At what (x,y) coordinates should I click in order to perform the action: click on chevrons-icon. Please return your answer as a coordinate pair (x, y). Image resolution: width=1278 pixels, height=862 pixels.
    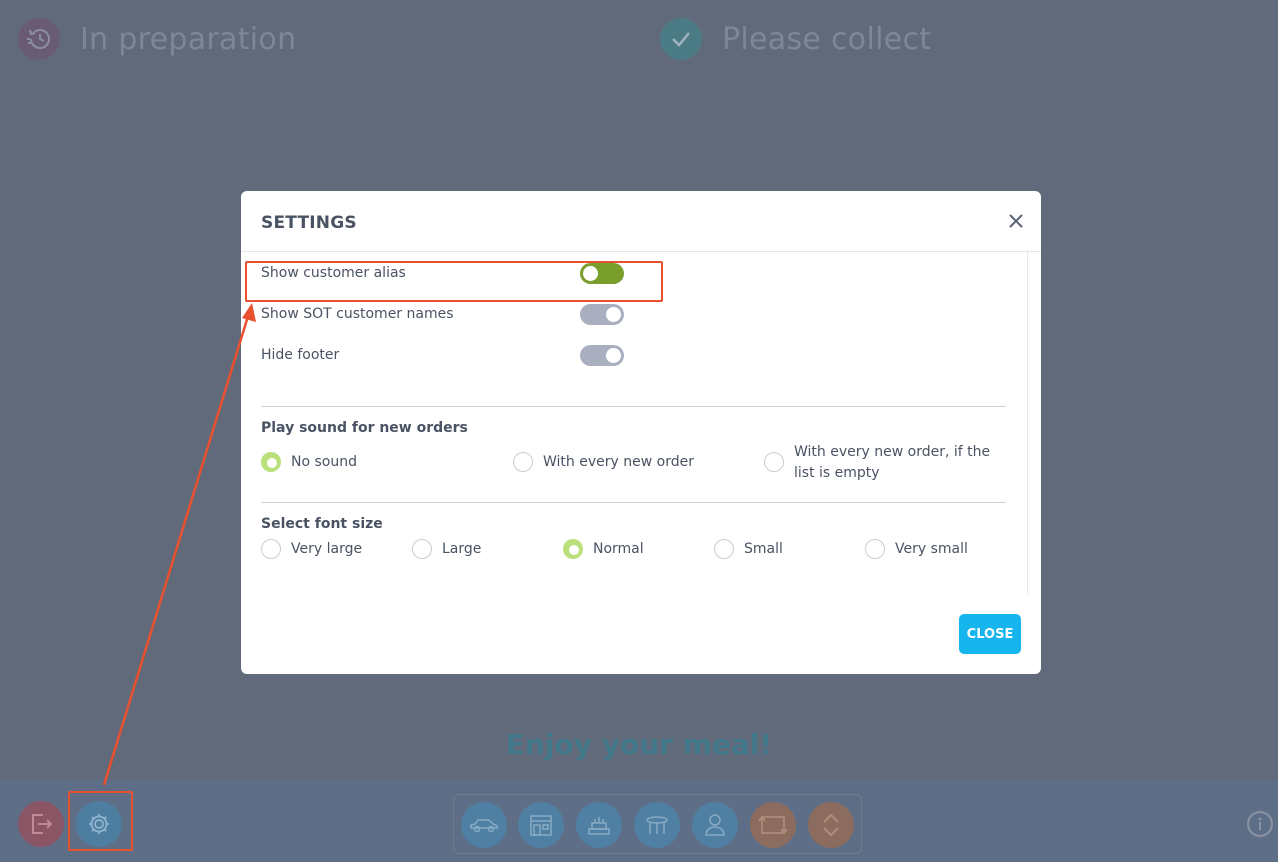
    Looking at the image, I should click on (831, 825).